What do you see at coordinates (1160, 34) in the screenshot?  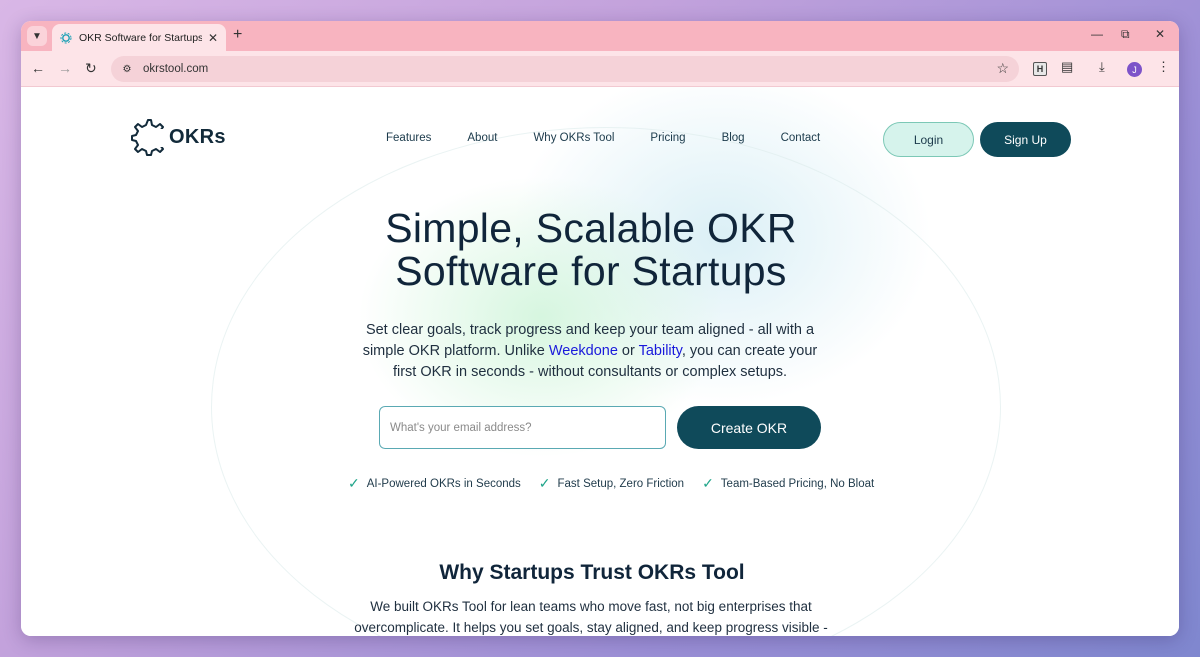 I see `close-window-icon: ✕` at bounding box center [1160, 34].